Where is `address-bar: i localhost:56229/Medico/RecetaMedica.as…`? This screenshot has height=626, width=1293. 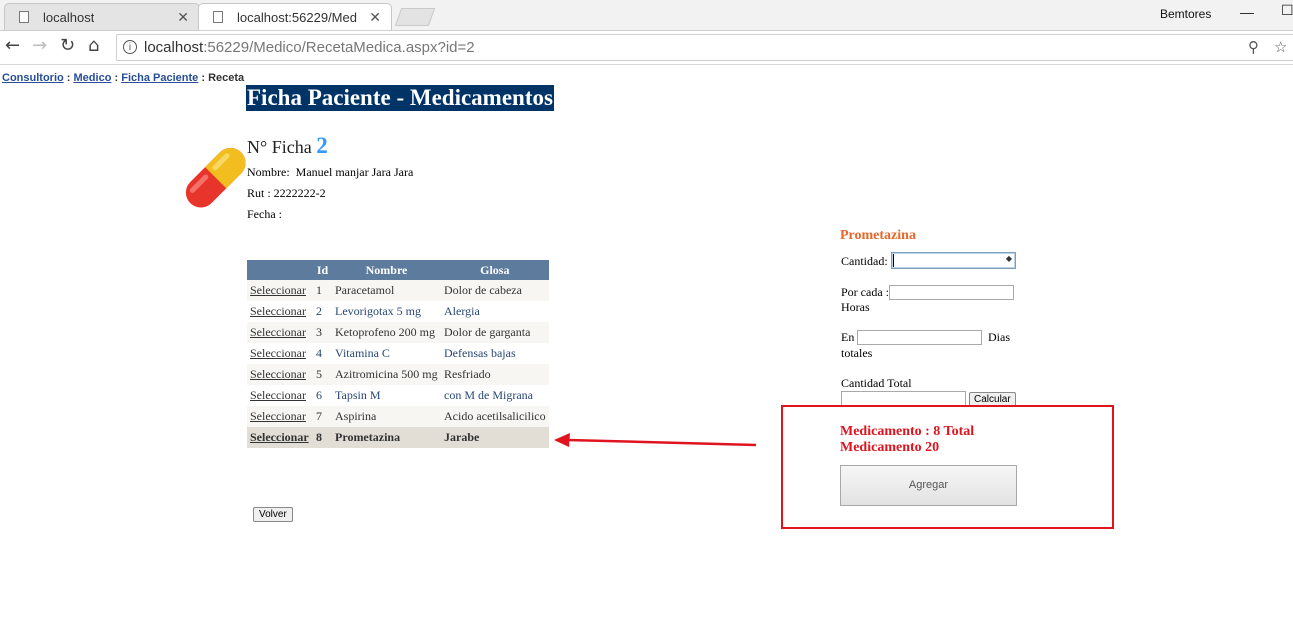 address-bar: i localhost:56229/Medico/RecetaMedica.as… is located at coordinates (704, 47).